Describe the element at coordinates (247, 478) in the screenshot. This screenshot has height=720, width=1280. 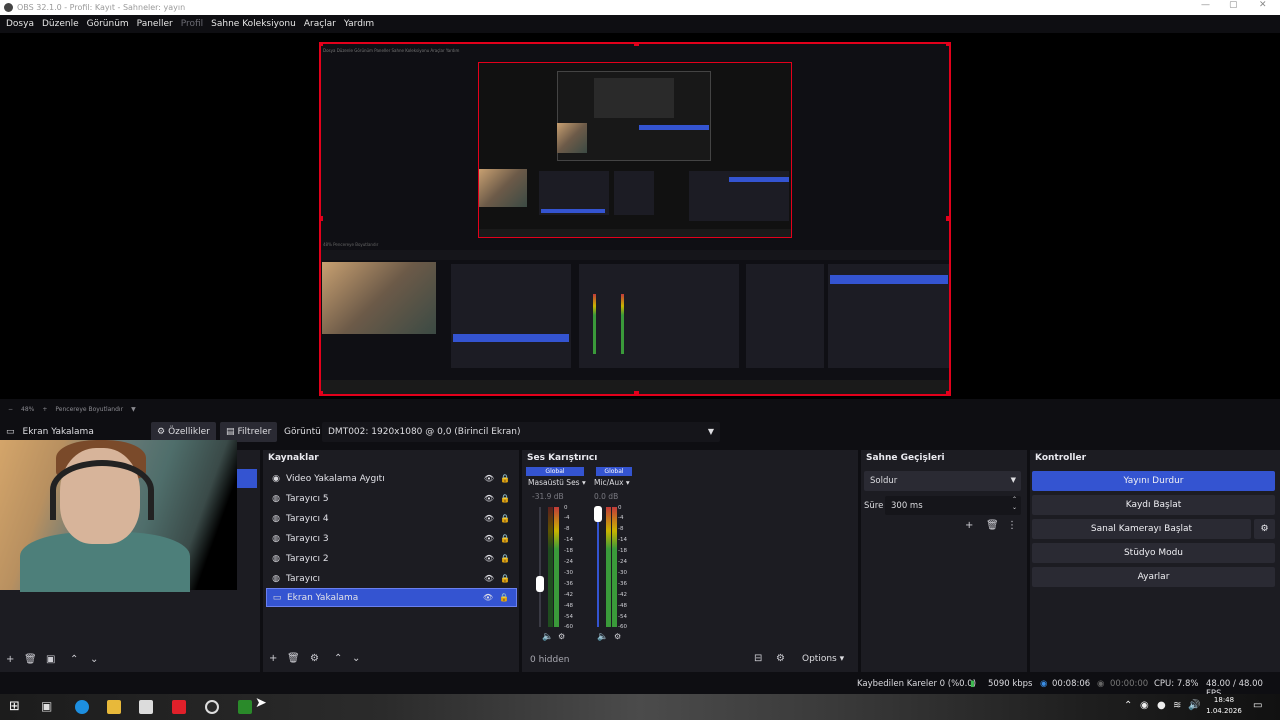
I see `selected-scene-item` at that location.